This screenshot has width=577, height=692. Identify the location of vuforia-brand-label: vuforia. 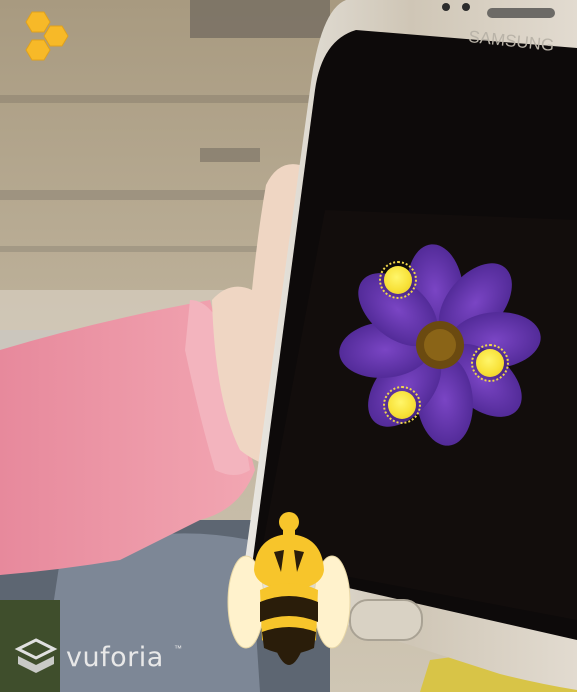
(115, 657).